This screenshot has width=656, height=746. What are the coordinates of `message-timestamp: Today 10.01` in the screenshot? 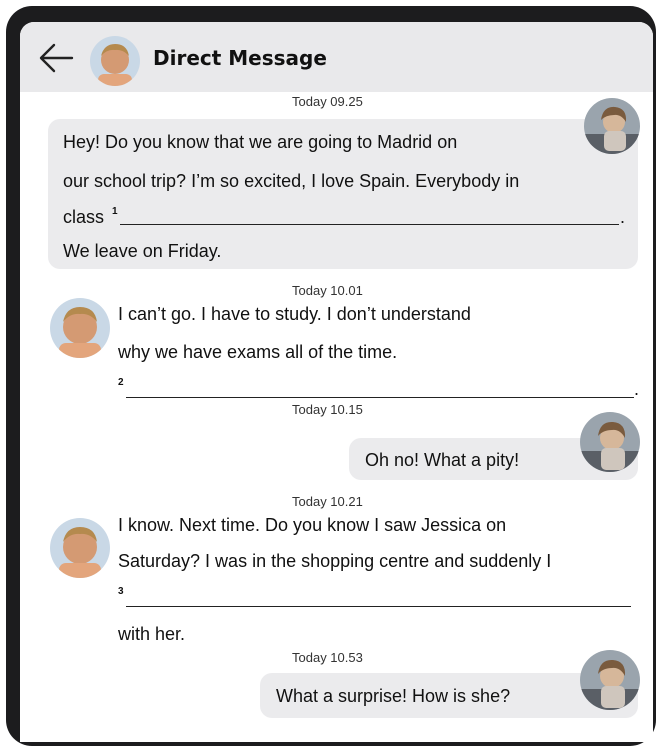 It's located at (327, 290).